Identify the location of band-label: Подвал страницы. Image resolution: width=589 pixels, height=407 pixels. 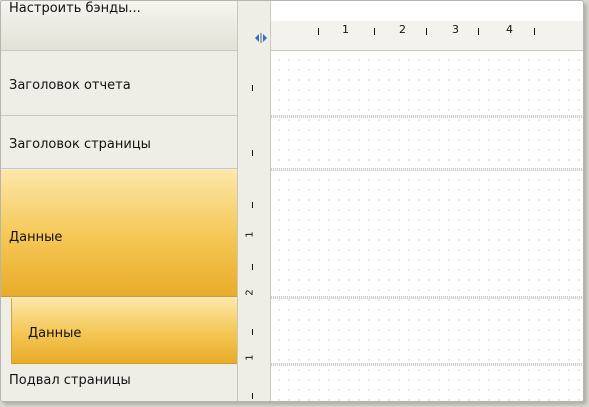
(70, 380).